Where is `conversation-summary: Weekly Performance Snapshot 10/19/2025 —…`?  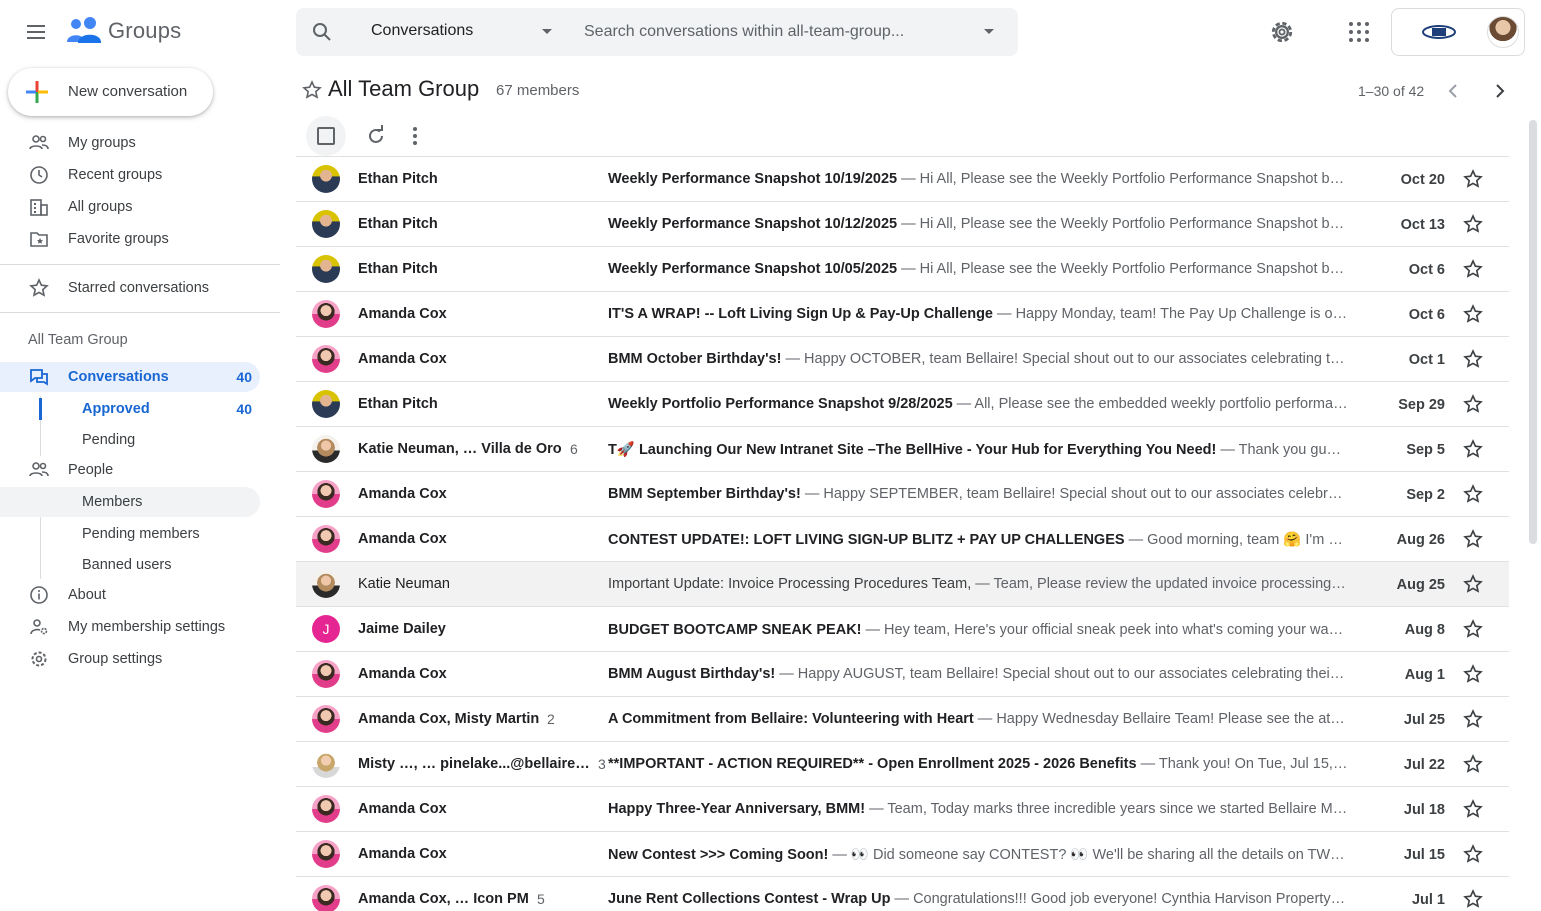 conversation-summary: Weekly Performance Snapshot 10/19/2025 —… is located at coordinates (978, 179).